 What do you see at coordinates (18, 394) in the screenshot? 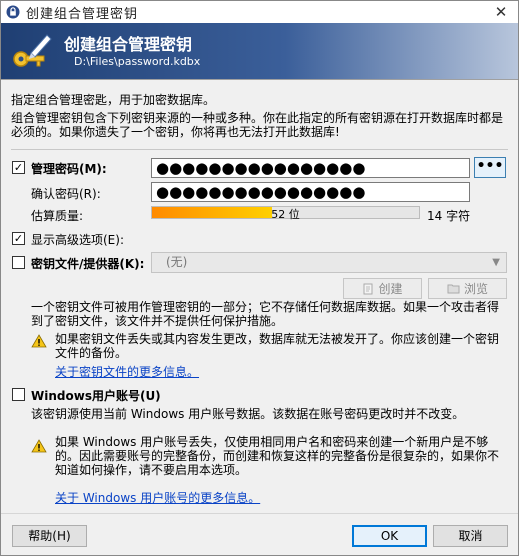
I see `windows-account-checkbox` at bounding box center [18, 394].